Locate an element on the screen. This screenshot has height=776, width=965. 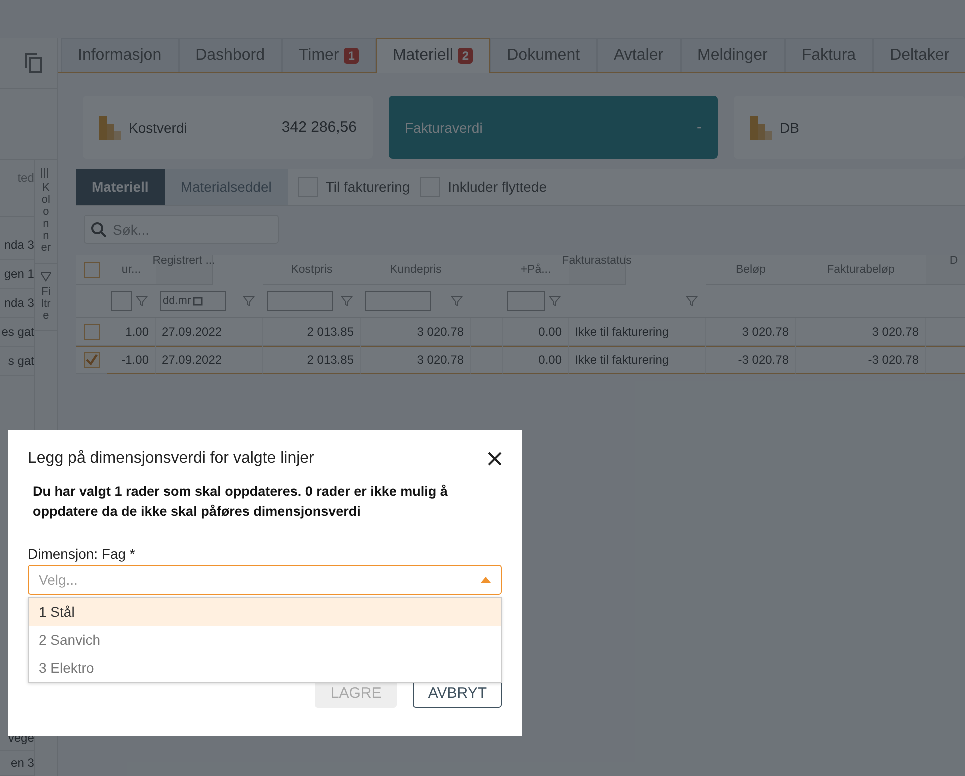
table-cell: -1.00 is located at coordinates (135, 360).